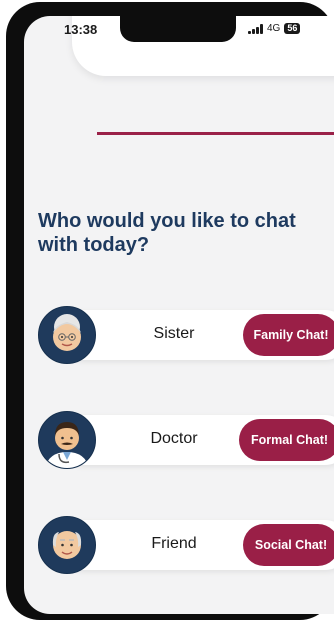 This screenshot has width=334, height=623. I want to click on contact-row-doctor: Doctor Formal Chat!, so click(186, 440).